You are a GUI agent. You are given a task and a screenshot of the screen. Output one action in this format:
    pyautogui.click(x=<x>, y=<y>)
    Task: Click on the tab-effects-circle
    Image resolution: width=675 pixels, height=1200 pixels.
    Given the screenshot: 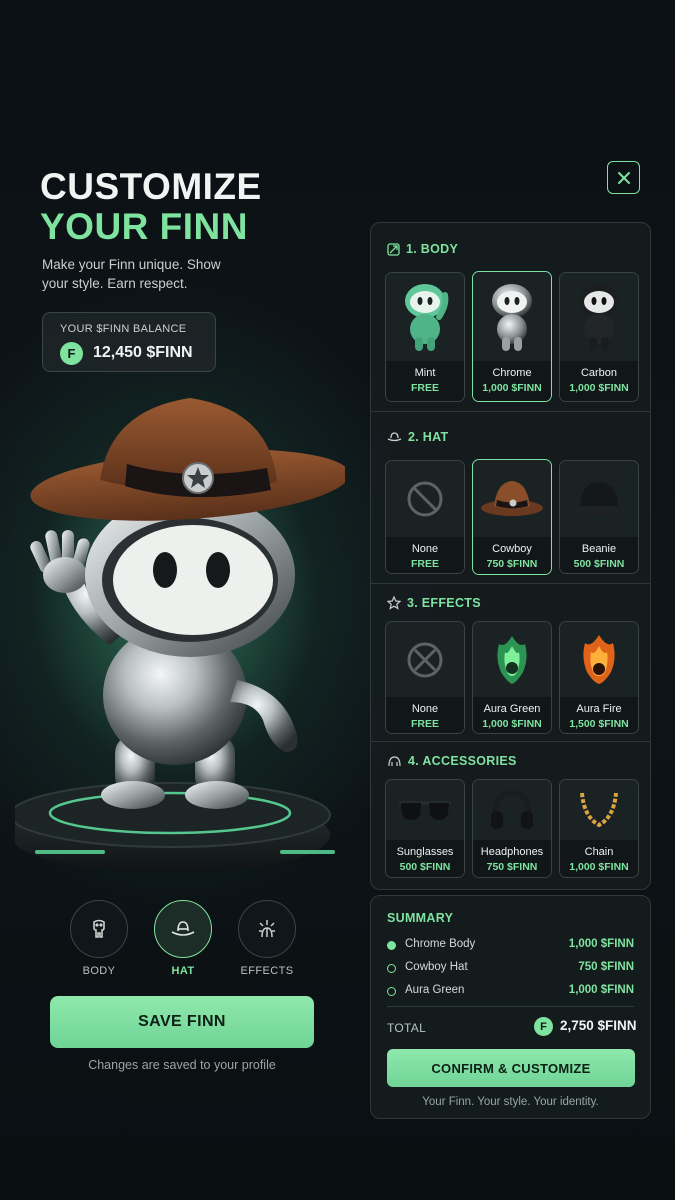 What is the action you would take?
    pyautogui.click(x=267, y=929)
    